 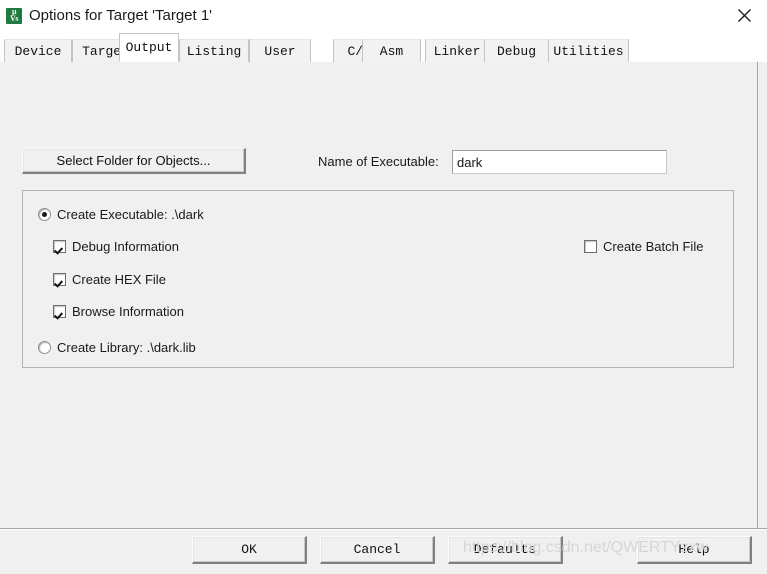 I want to click on cancel-button: Cancel, so click(x=377, y=550).